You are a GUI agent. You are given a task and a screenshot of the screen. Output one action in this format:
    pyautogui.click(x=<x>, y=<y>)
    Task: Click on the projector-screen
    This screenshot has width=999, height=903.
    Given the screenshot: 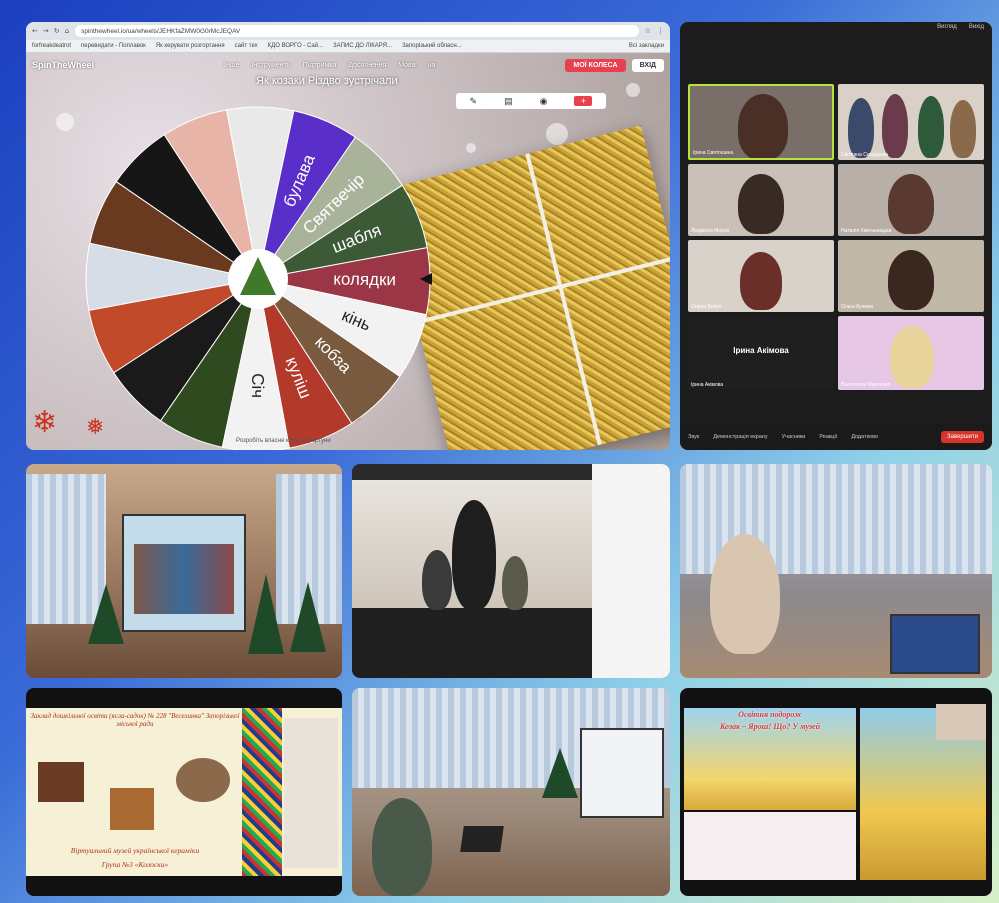 What is the action you would take?
    pyautogui.click(x=184, y=573)
    